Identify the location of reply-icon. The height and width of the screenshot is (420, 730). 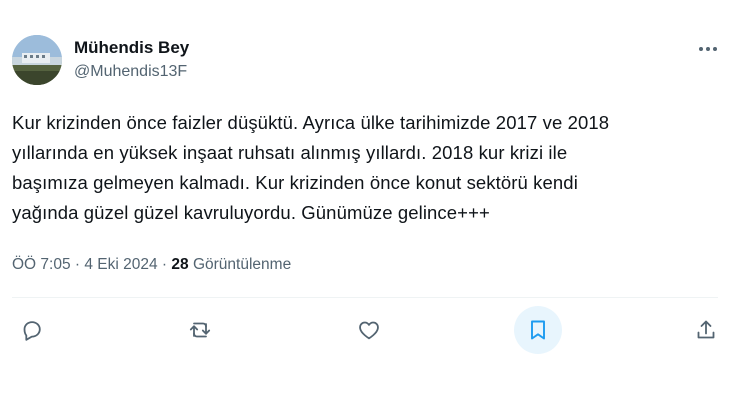
(32, 331).